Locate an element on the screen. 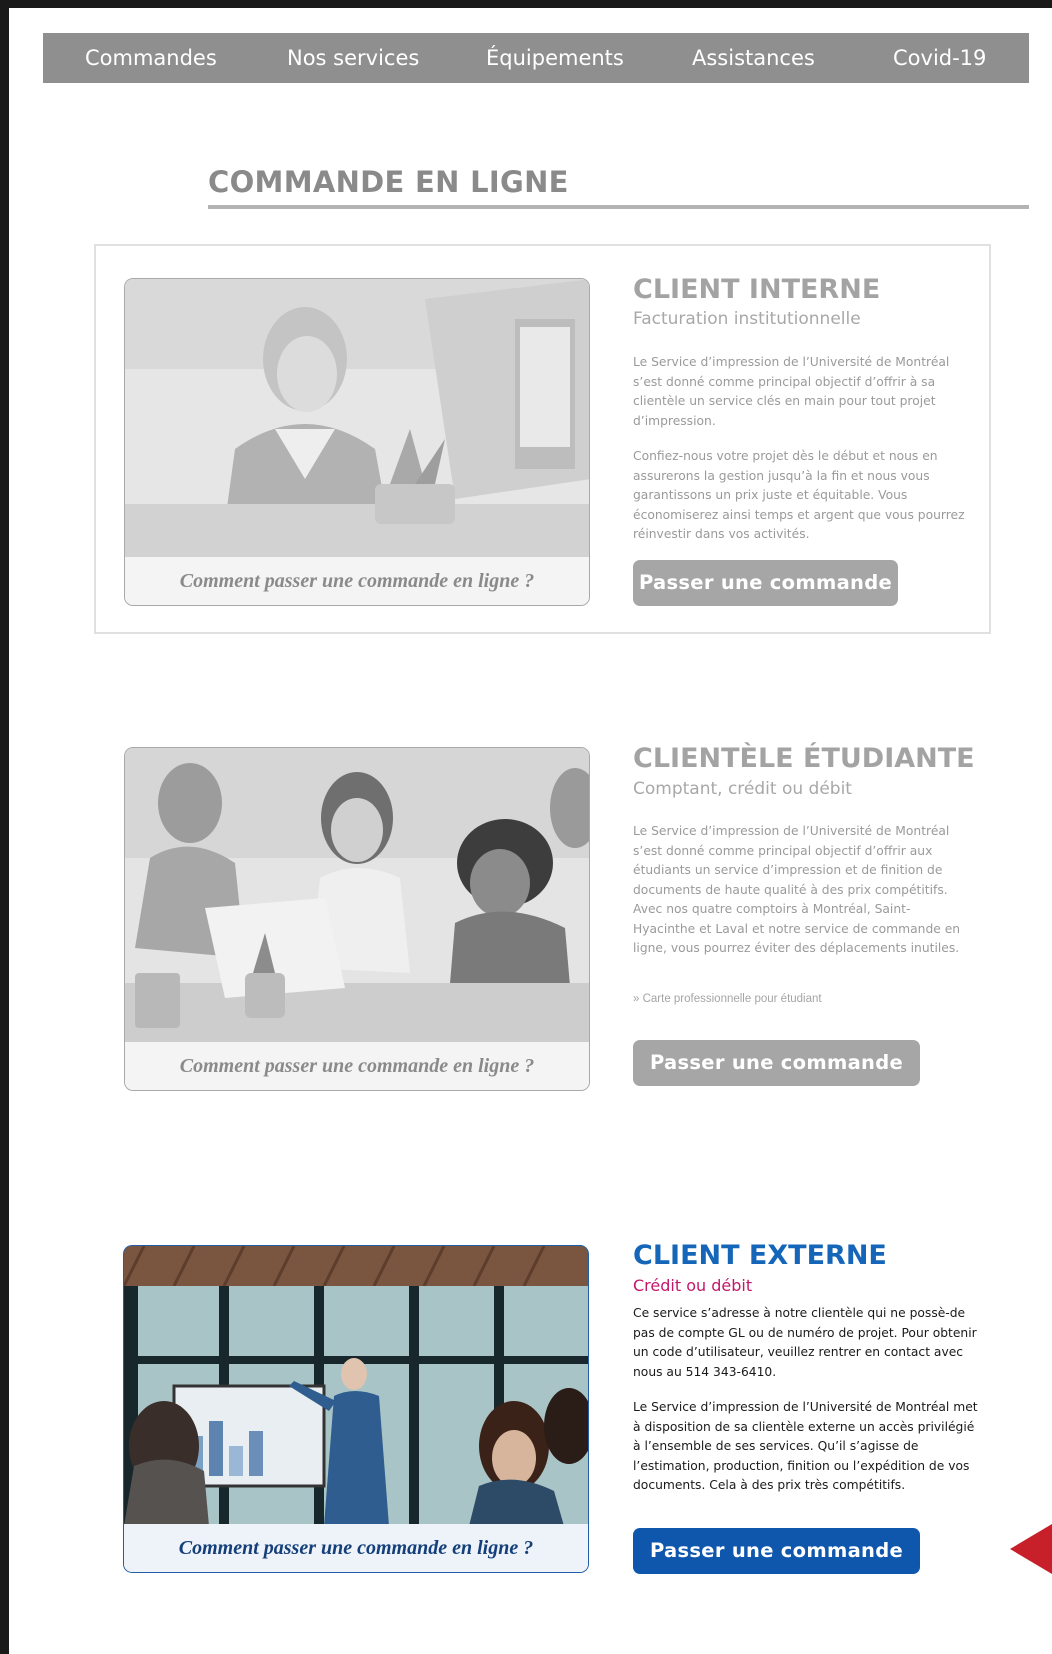 Image resolution: width=1052 pixels, height=1654 pixels. nav-item-assistances: Assistances is located at coordinates (753, 58).